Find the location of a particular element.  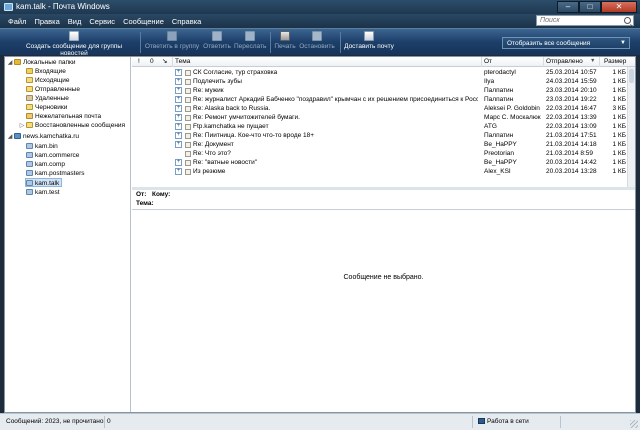

scrollbar-thumb is located at coordinates (631, 76).